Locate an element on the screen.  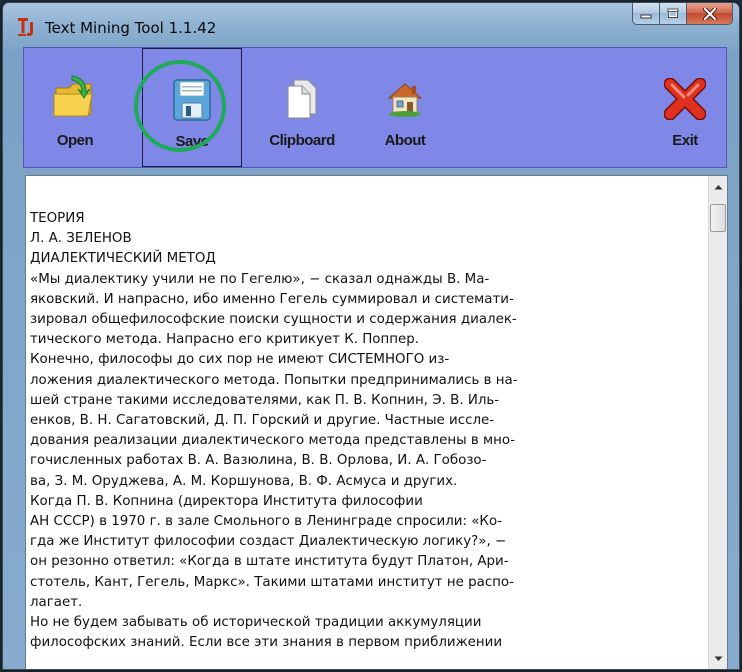
vertical-scrollbar is located at coordinates (717, 422).